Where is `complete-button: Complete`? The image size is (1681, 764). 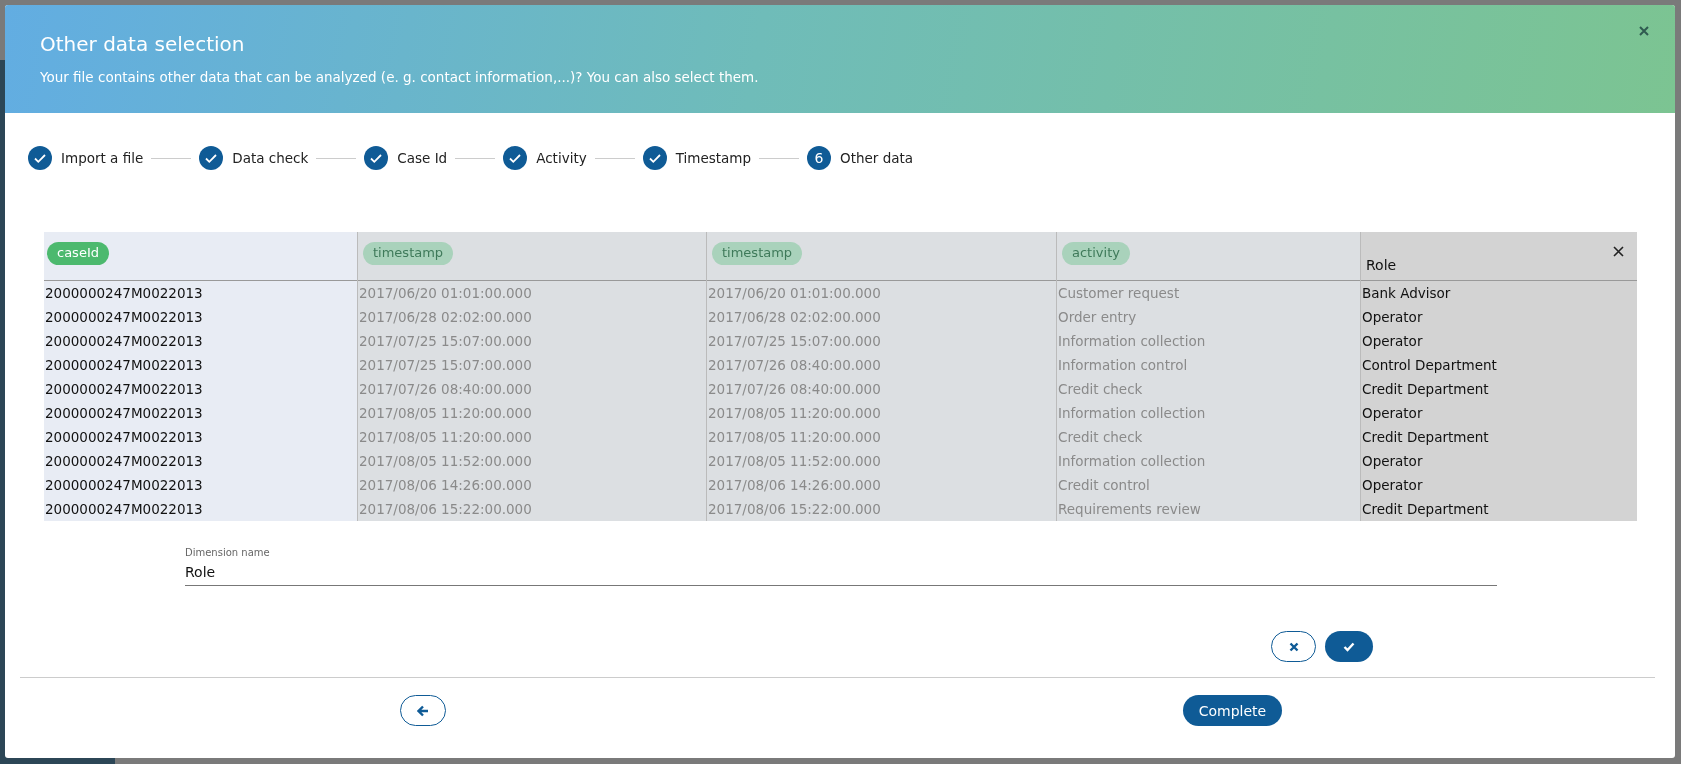 complete-button: Complete is located at coordinates (1232, 710).